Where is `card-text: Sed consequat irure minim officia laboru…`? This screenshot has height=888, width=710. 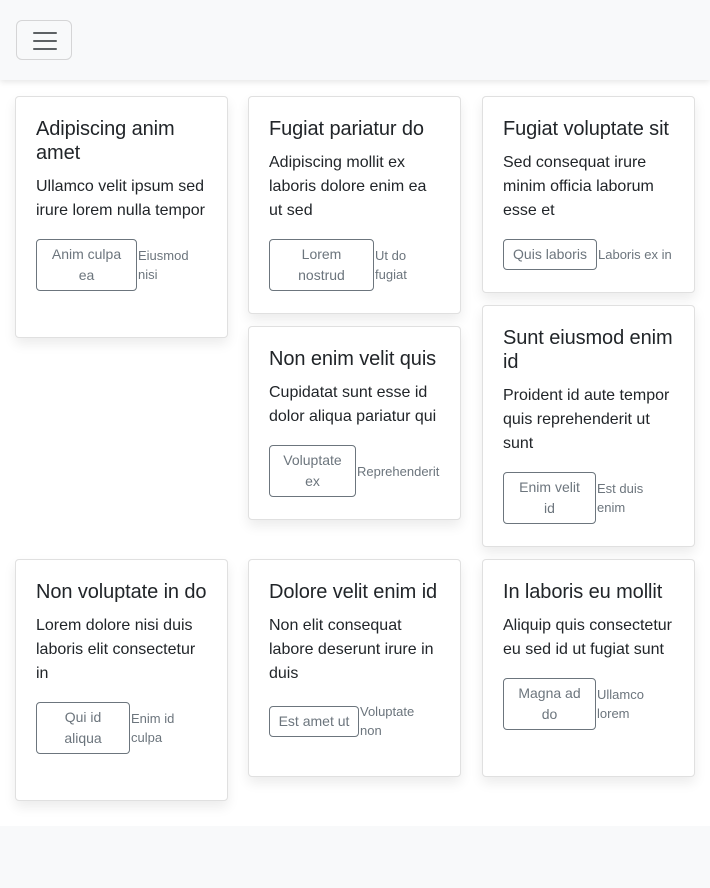 card-text: Sed consequat irure minim officia laboru… is located at coordinates (578, 186).